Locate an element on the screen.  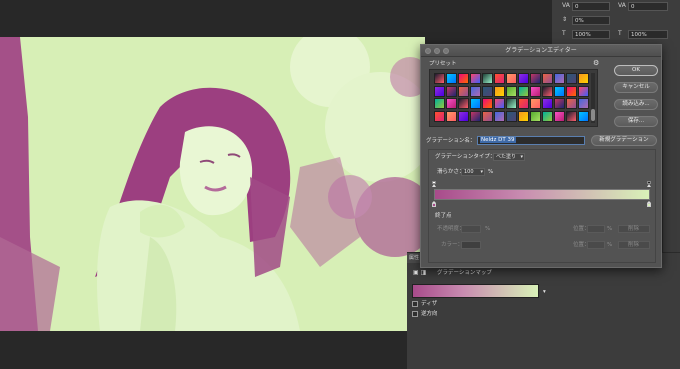
opacity-location-field is located at coordinates (596, 229).